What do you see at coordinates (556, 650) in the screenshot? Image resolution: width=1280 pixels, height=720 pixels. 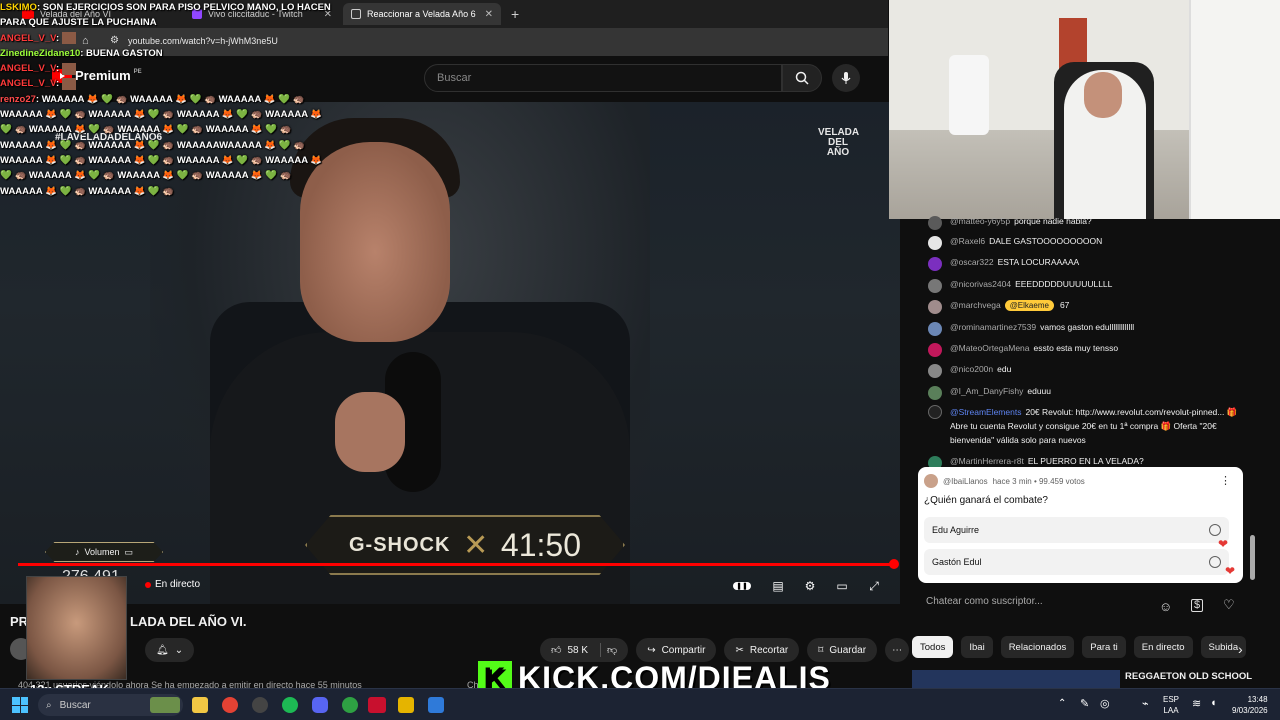 I see `thumbs-up-icon: 👍︎` at bounding box center [556, 650].